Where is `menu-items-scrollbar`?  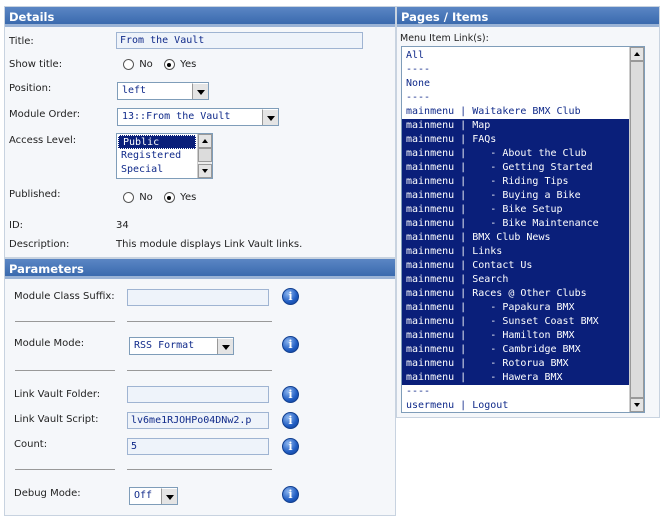
menu-items-scrollbar is located at coordinates (636, 229).